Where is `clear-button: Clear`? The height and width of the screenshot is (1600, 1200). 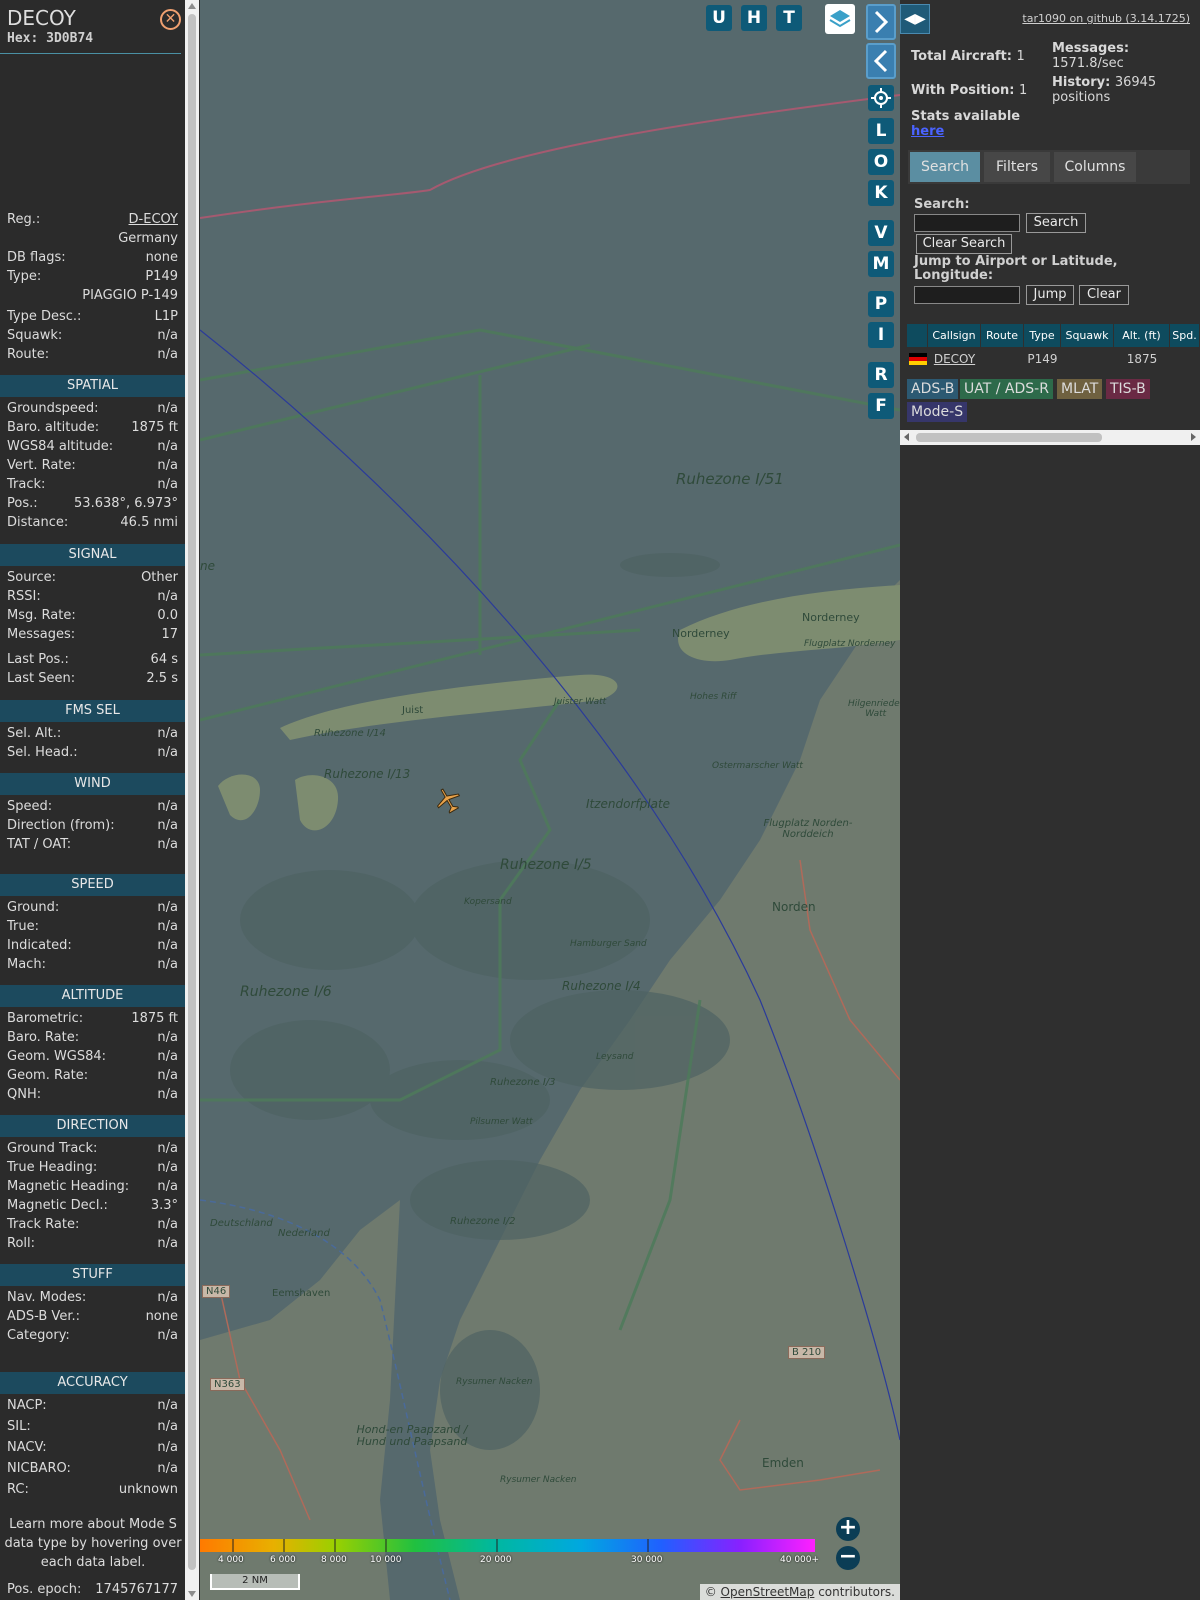 clear-button: Clear is located at coordinates (1104, 295).